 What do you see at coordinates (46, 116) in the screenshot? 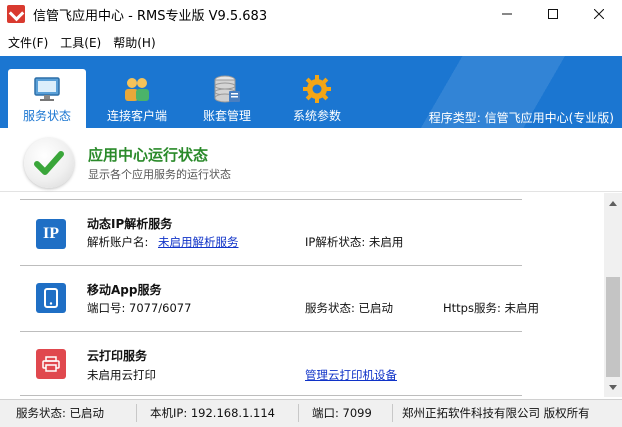
I see `tab-label: 服务状态` at bounding box center [46, 116].